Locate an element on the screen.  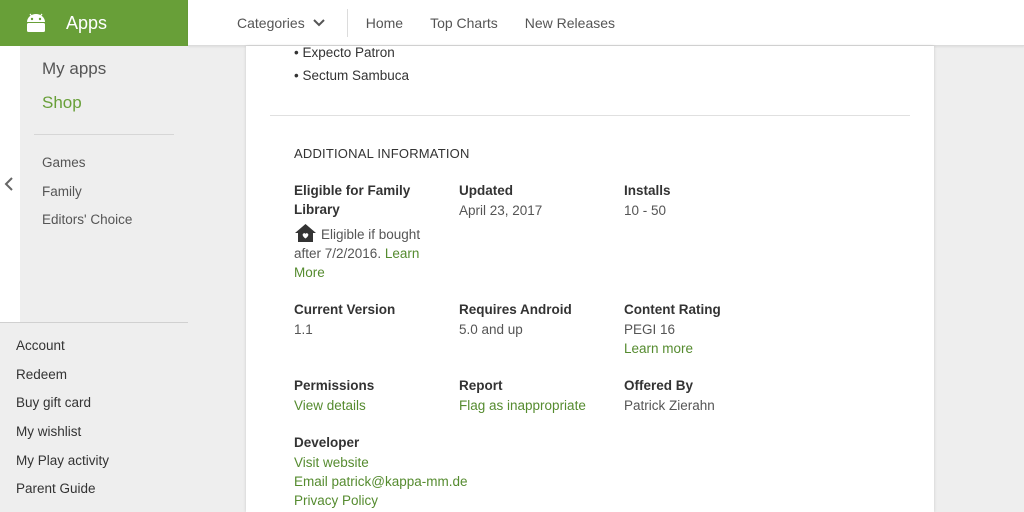
sidebar-item-shop: Shop is located at coordinates (62, 103).